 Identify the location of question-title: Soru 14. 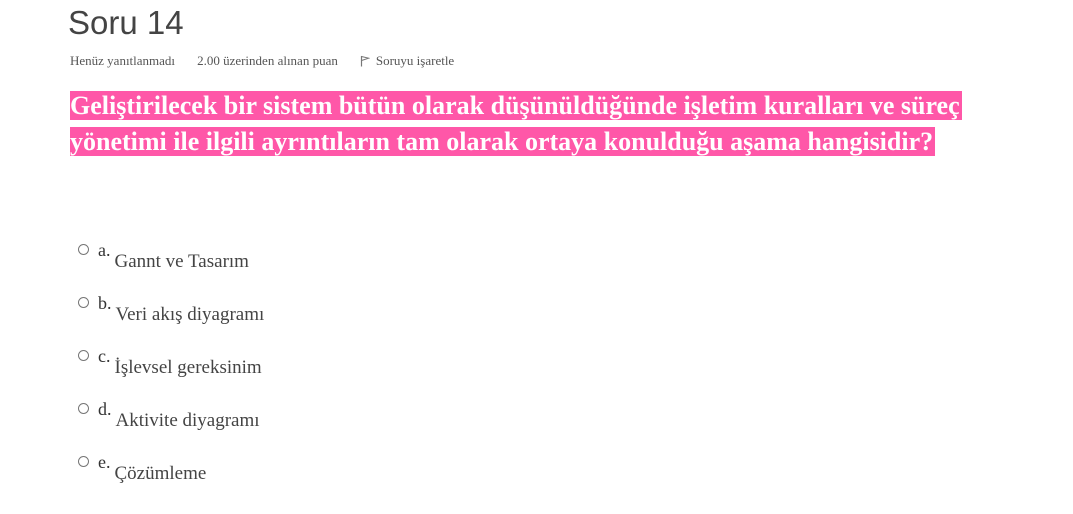
(126, 22).